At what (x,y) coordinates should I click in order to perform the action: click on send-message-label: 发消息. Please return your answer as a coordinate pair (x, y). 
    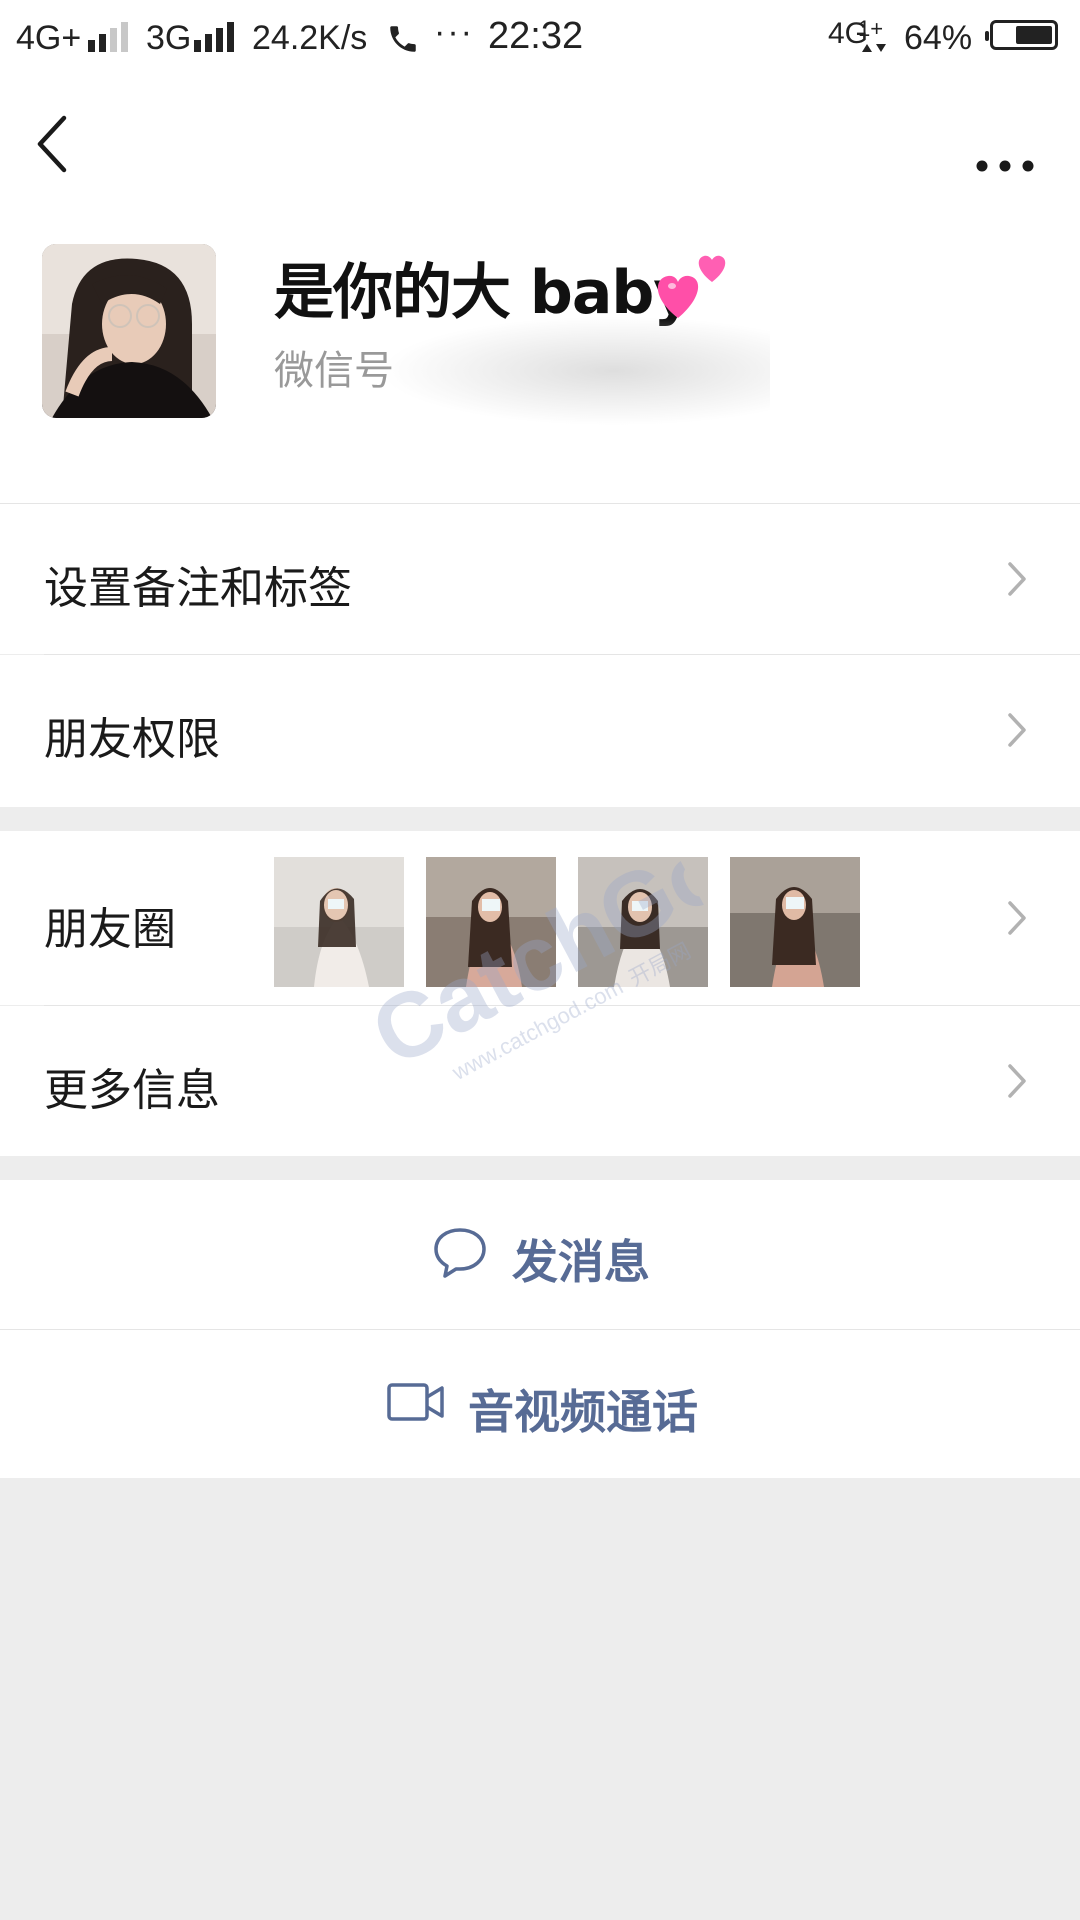
    Looking at the image, I should click on (581, 1262).